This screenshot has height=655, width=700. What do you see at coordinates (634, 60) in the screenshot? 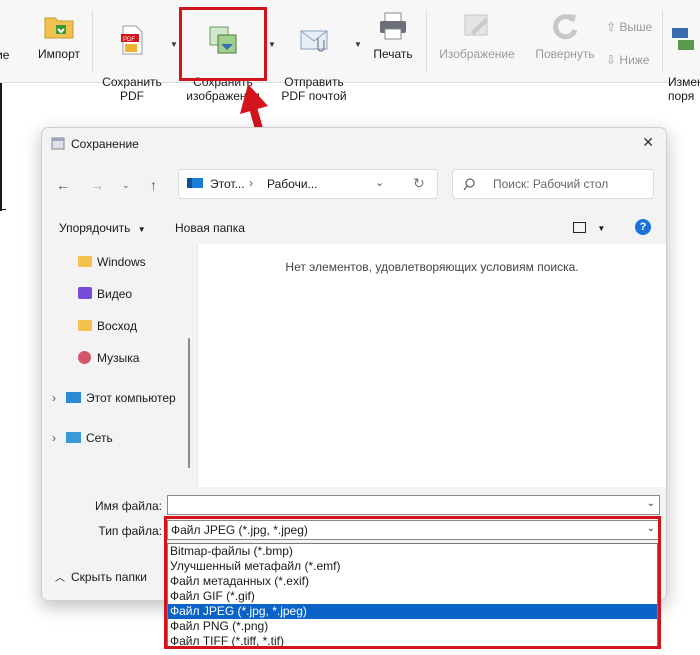
I see `move-down-label: Ниже` at bounding box center [634, 60].